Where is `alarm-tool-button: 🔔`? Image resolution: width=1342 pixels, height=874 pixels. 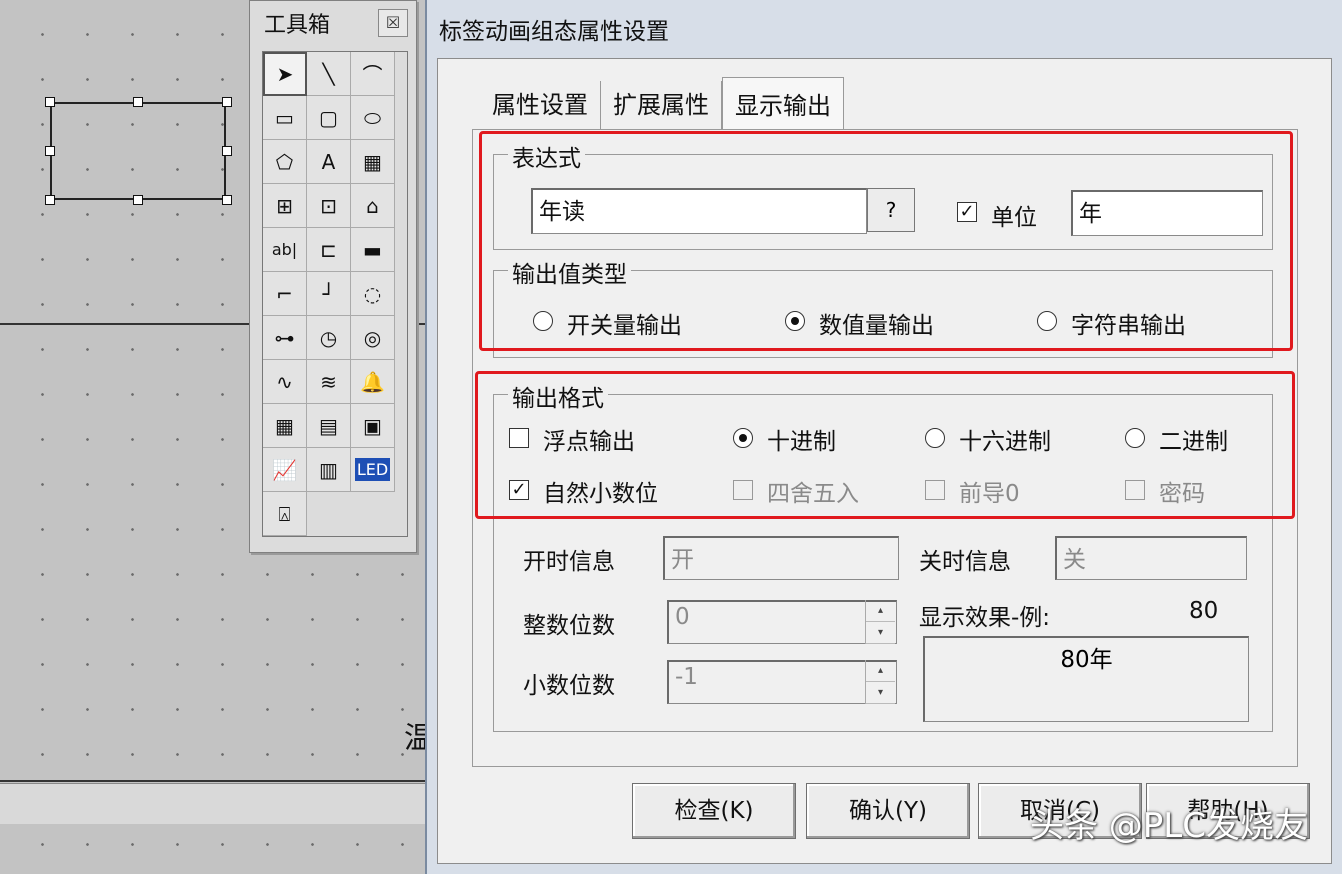
alarm-tool-button: 🔔 is located at coordinates (373, 382).